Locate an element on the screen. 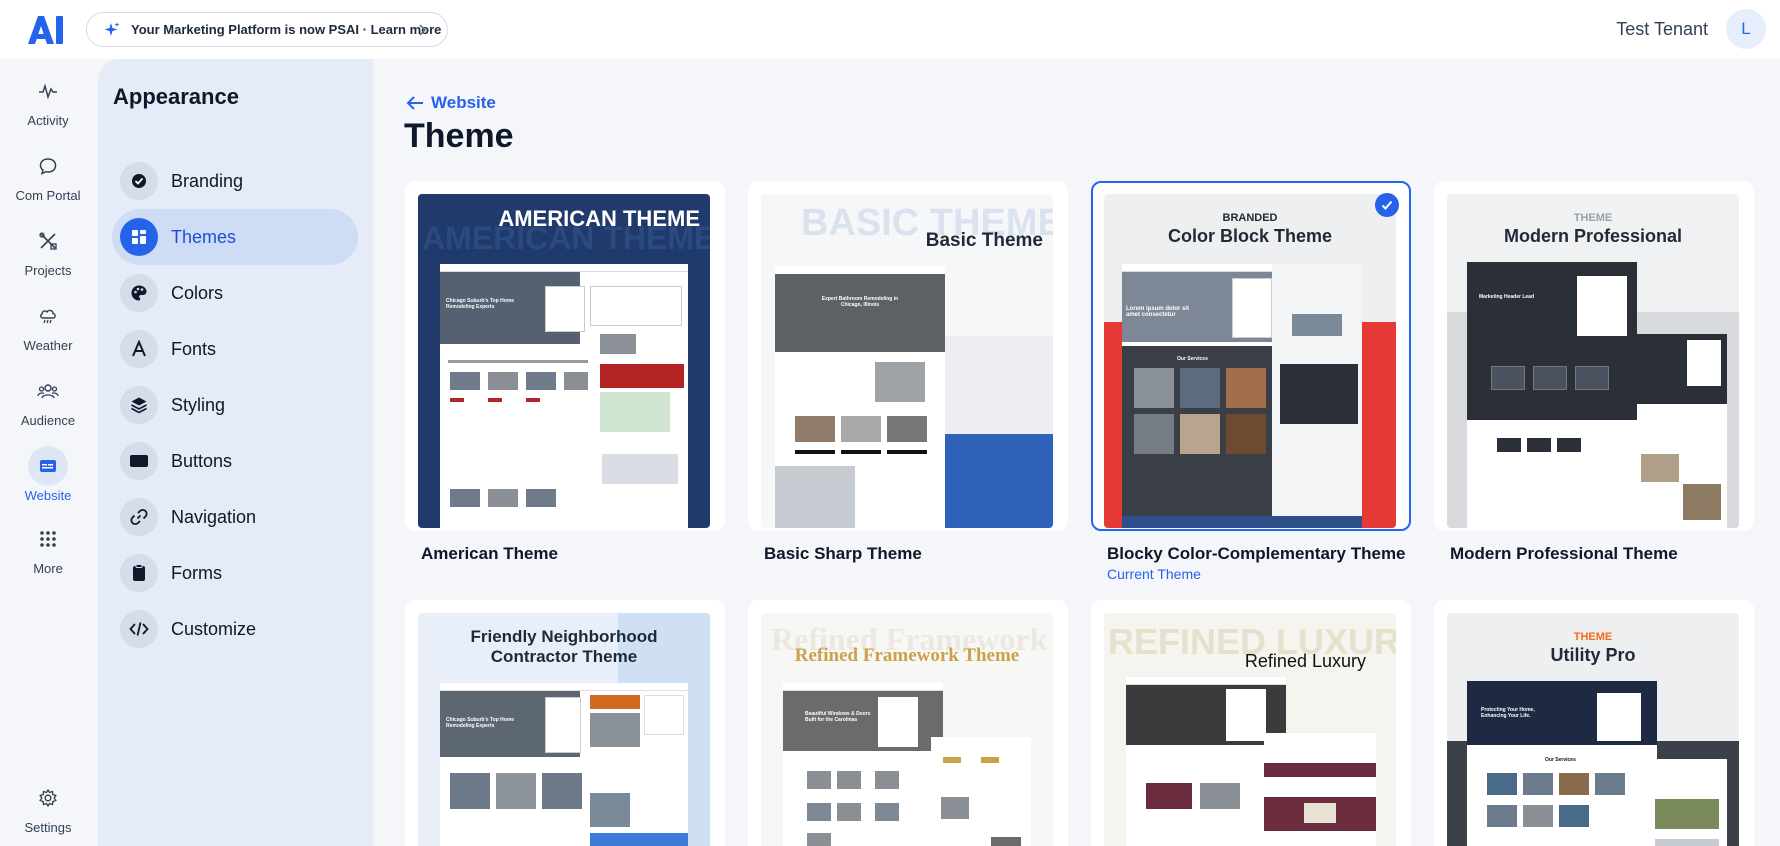  menu-label: Branding is located at coordinates (207, 180).